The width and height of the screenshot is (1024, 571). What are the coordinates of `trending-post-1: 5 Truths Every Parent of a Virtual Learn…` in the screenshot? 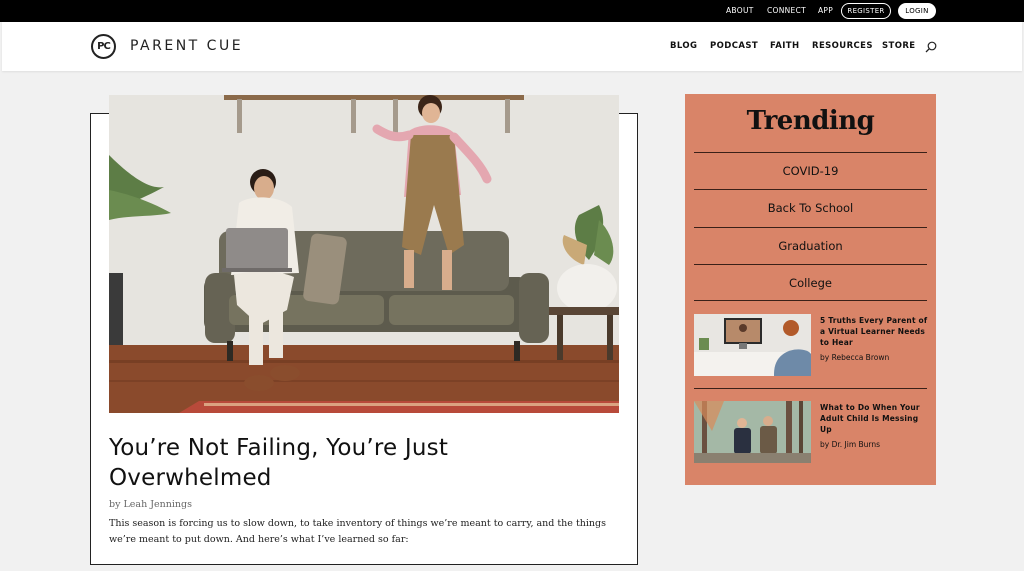 It's located at (810, 345).